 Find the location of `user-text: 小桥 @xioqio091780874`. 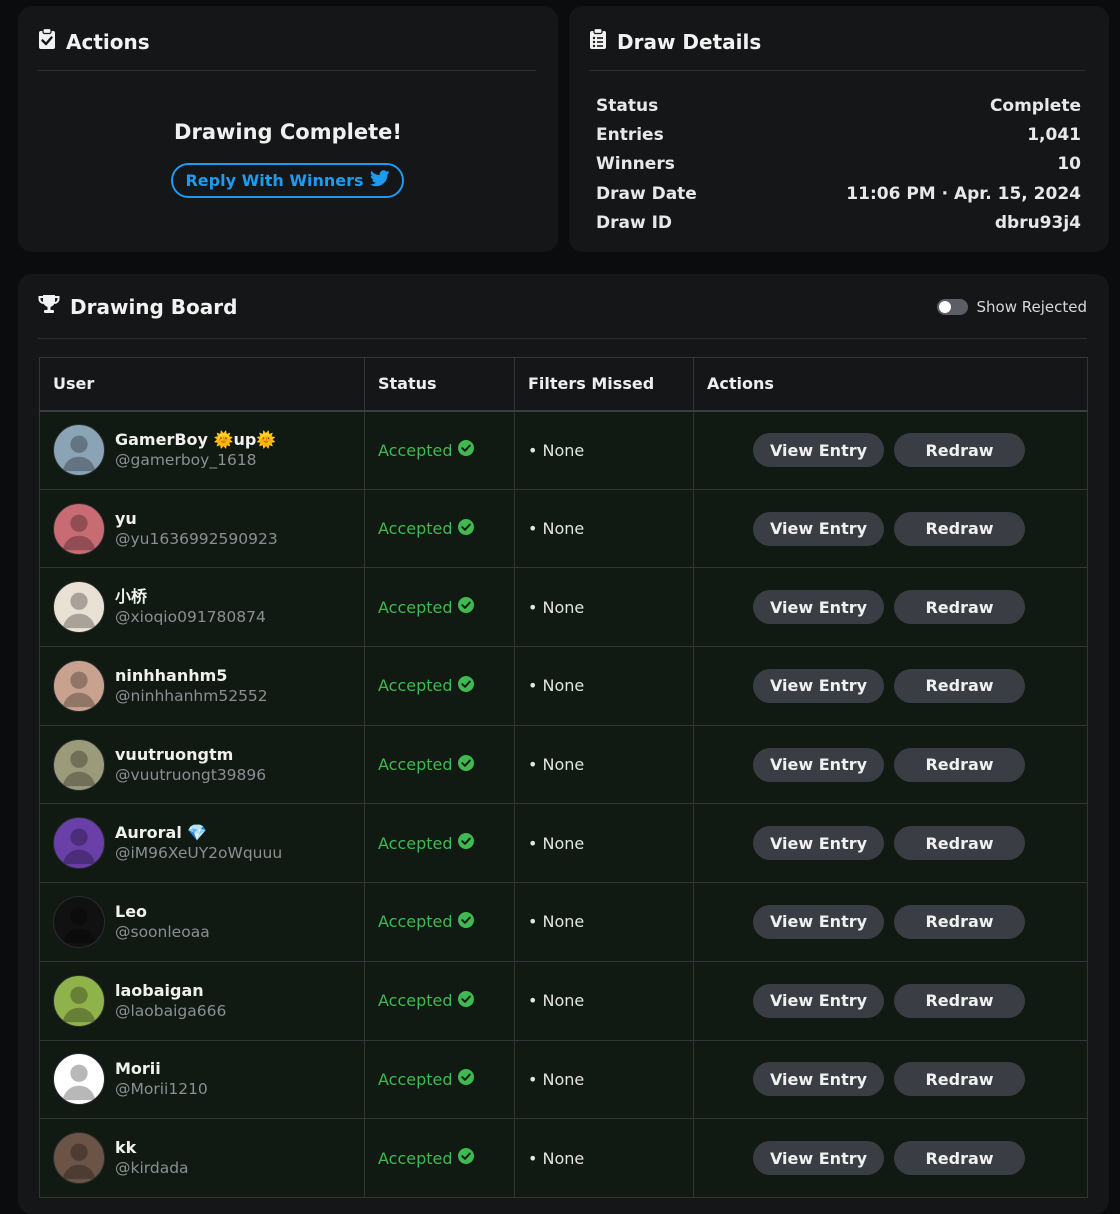

user-text: 小桥 @xioqio091780874 is located at coordinates (190, 607).